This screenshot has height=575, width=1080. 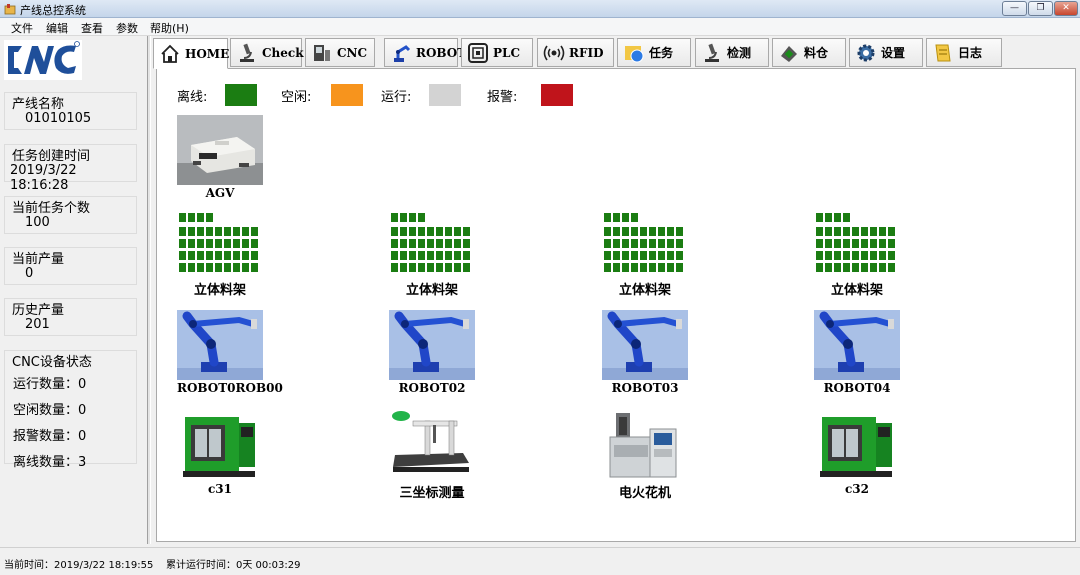 I want to click on tab-cnc: CNC, so click(x=340, y=52).